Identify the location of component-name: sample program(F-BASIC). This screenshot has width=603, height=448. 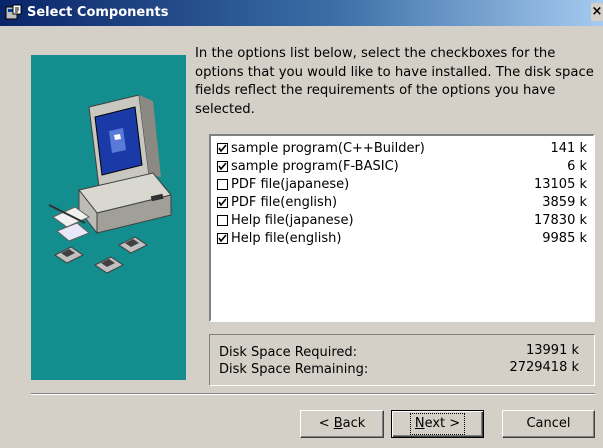
(315, 166).